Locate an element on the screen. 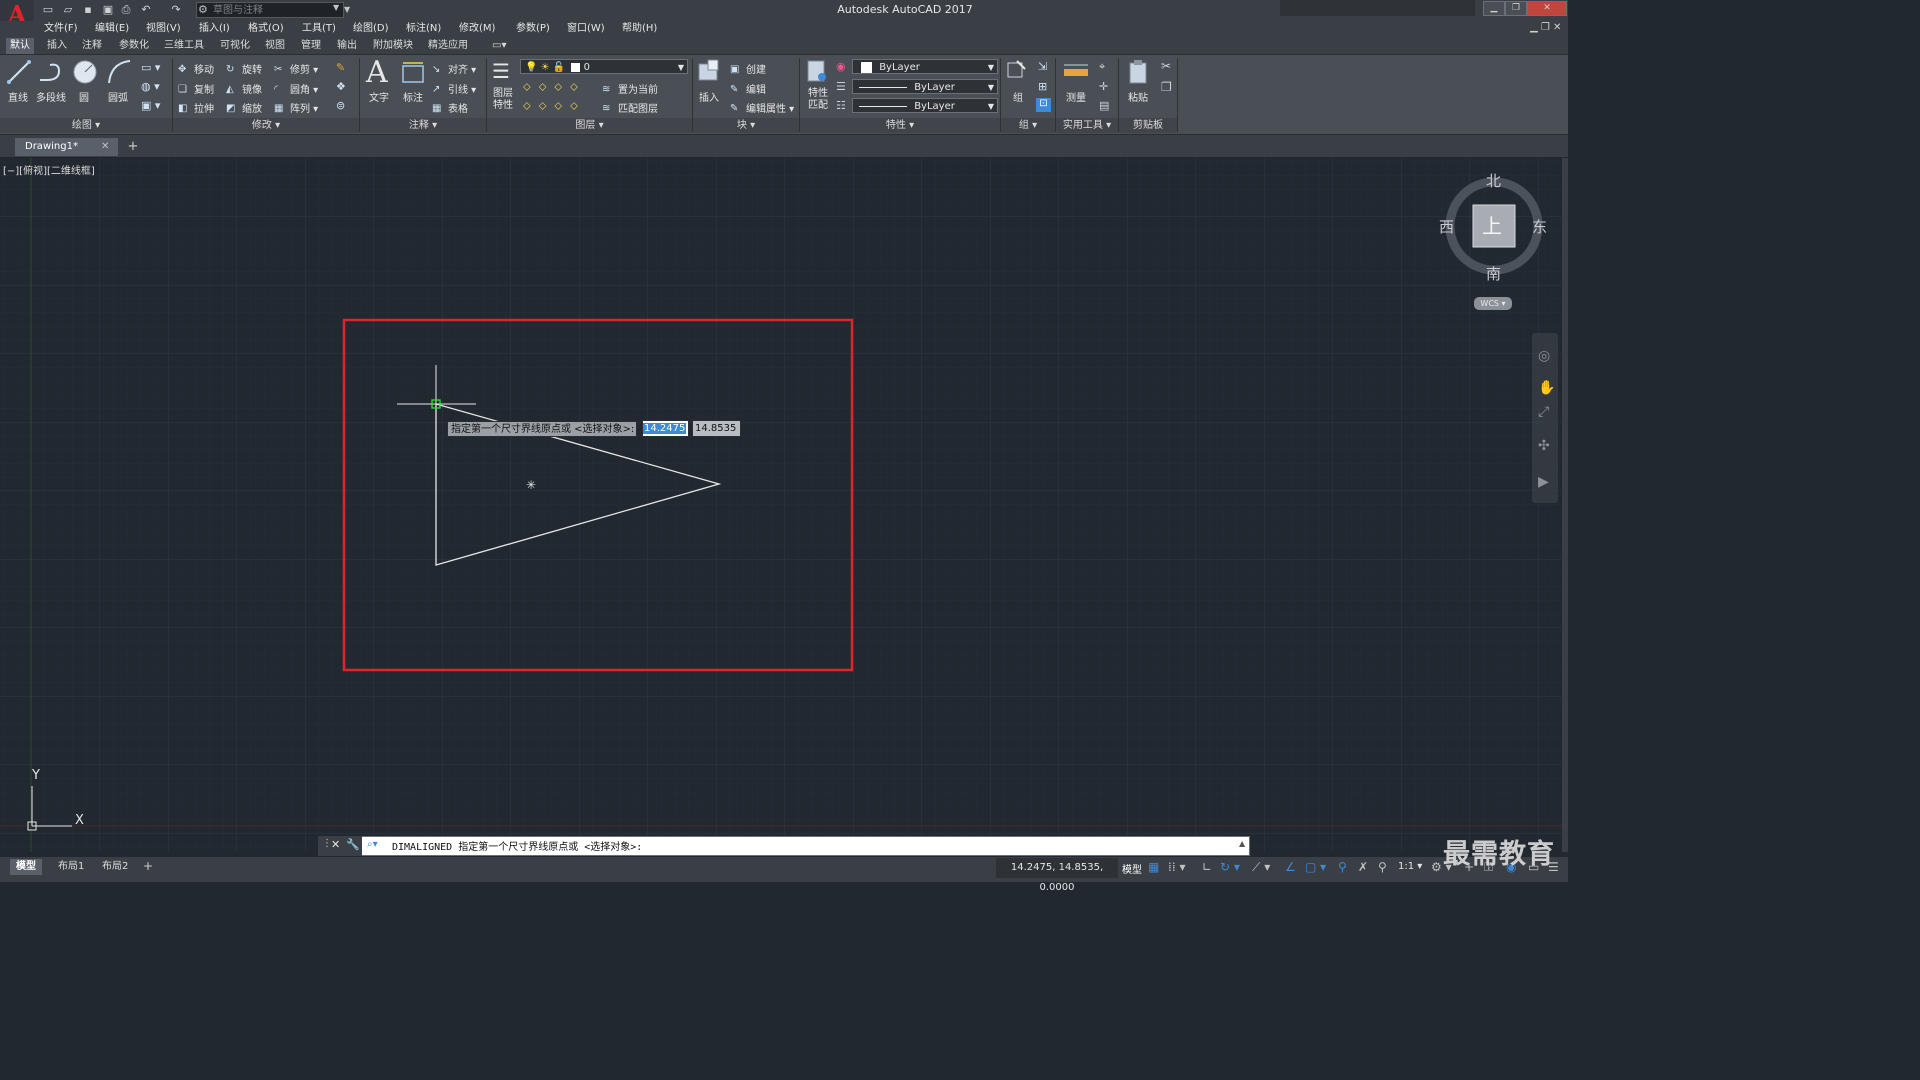  wcs-menu-button: WCS ▾ is located at coordinates (1493, 303).